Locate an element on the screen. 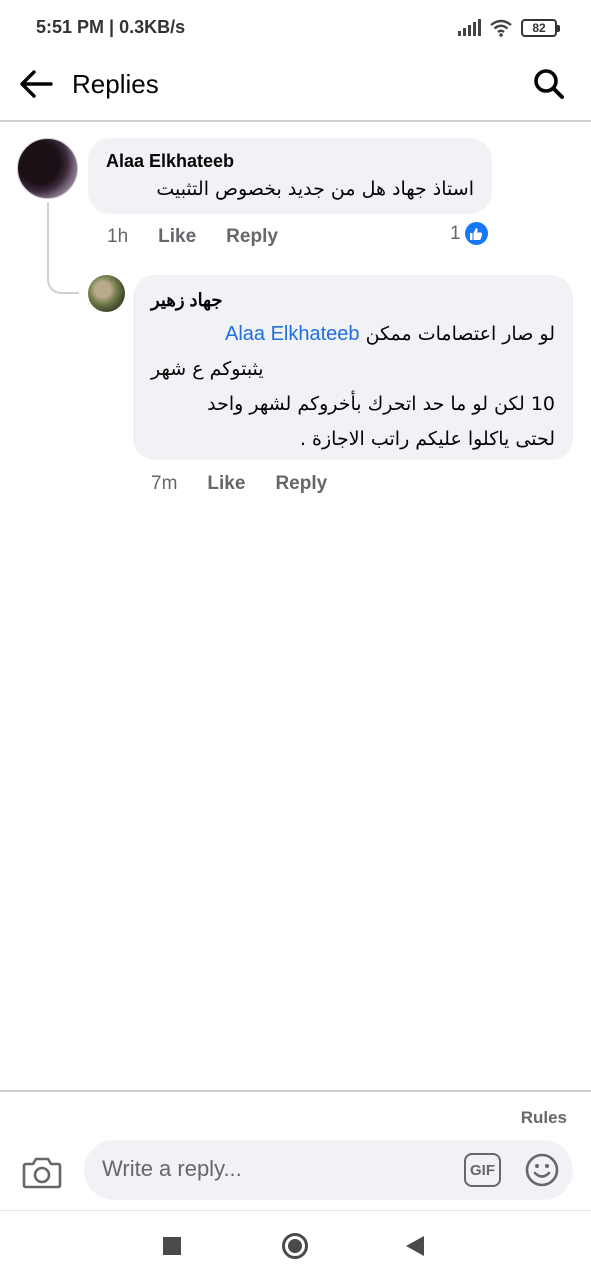  system-nav-bar is located at coordinates (295, 1245).